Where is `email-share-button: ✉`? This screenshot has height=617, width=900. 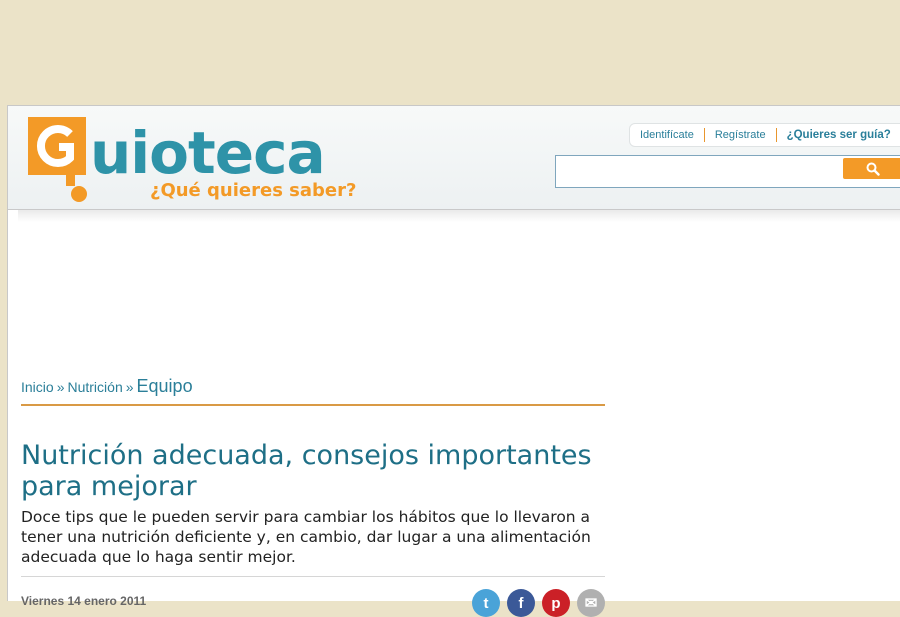 email-share-button: ✉ is located at coordinates (591, 603).